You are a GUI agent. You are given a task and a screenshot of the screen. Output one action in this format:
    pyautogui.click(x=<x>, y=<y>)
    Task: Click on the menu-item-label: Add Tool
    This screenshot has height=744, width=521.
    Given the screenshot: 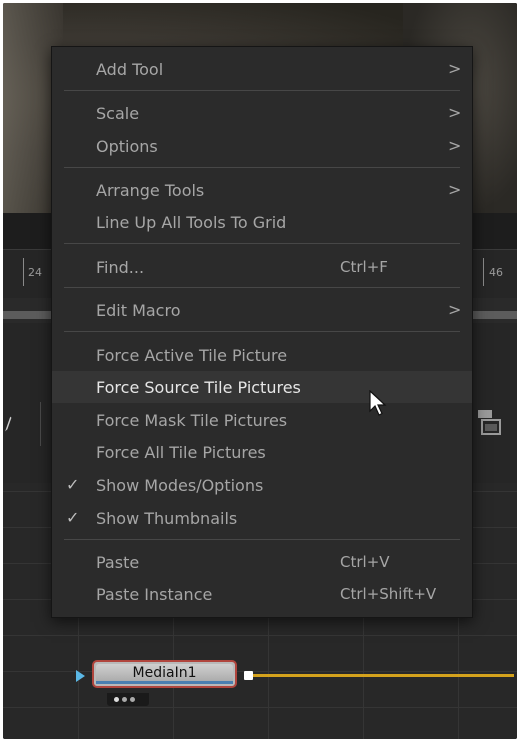 What is the action you would take?
    pyautogui.click(x=130, y=69)
    